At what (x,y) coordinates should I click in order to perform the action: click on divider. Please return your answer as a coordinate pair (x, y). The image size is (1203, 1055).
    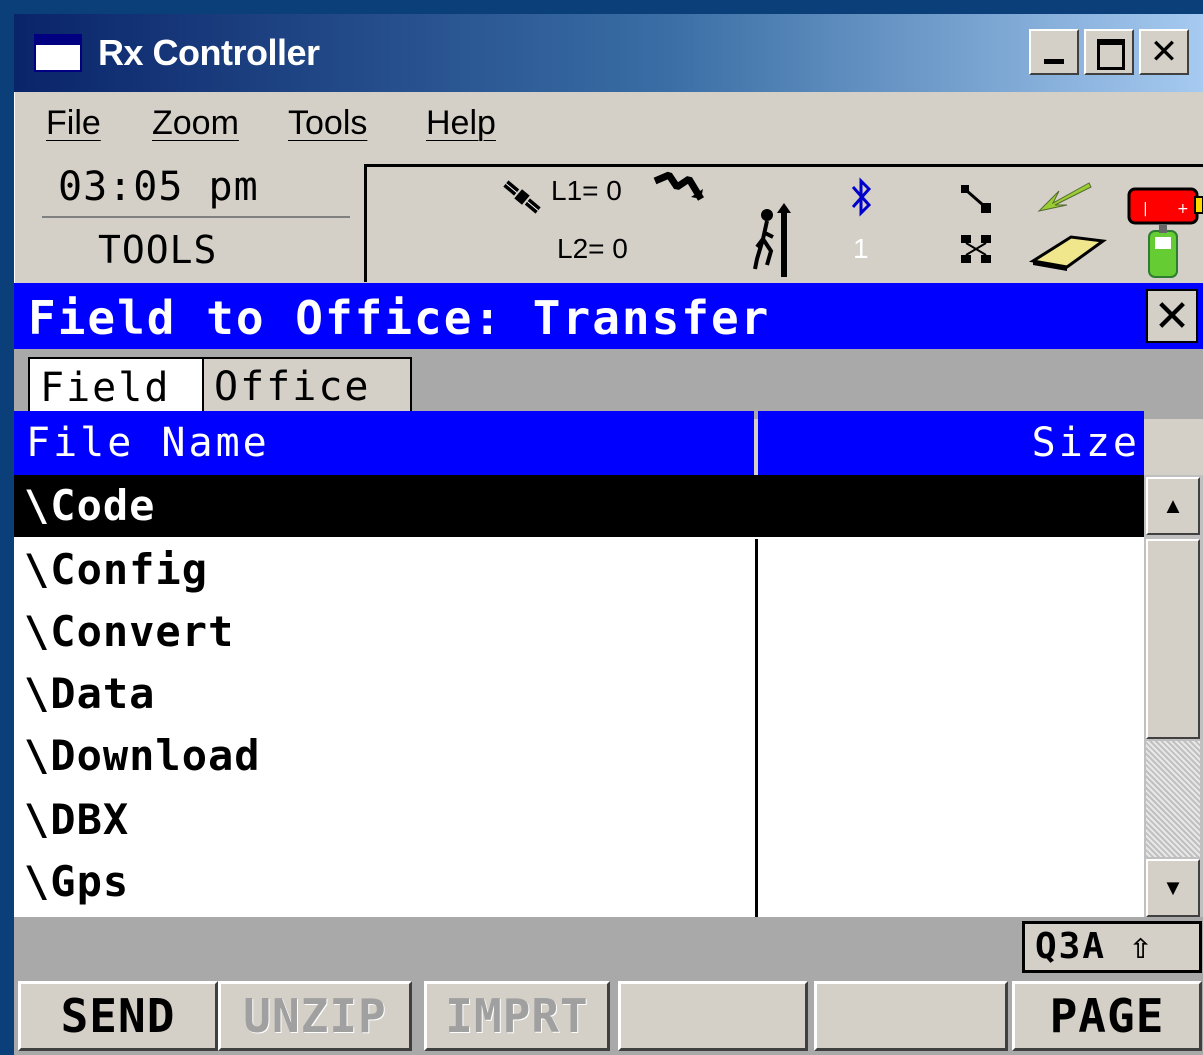
    Looking at the image, I should click on (196, 217).